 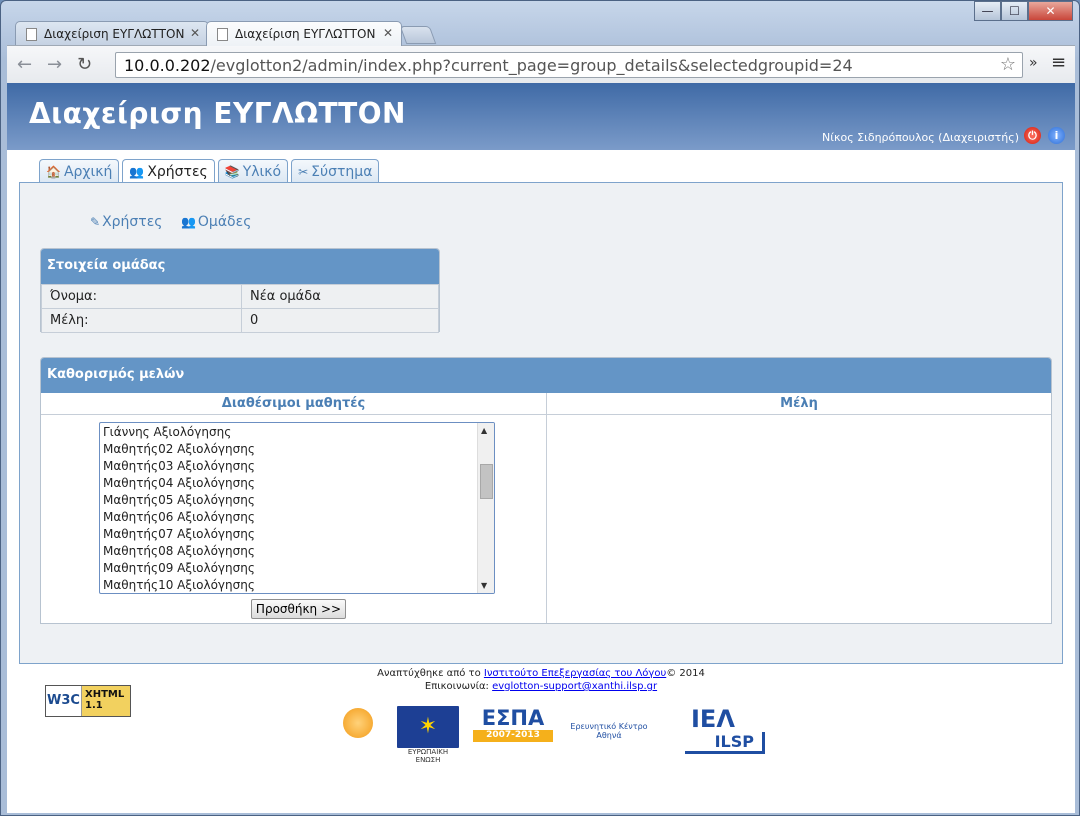 What do you see at coordinates (217, 113) in the screenshot?
I see `site-title: Διαχείριση ΕΥΓΛΩΤΤΟΝ` at bounding box center [217, 113].